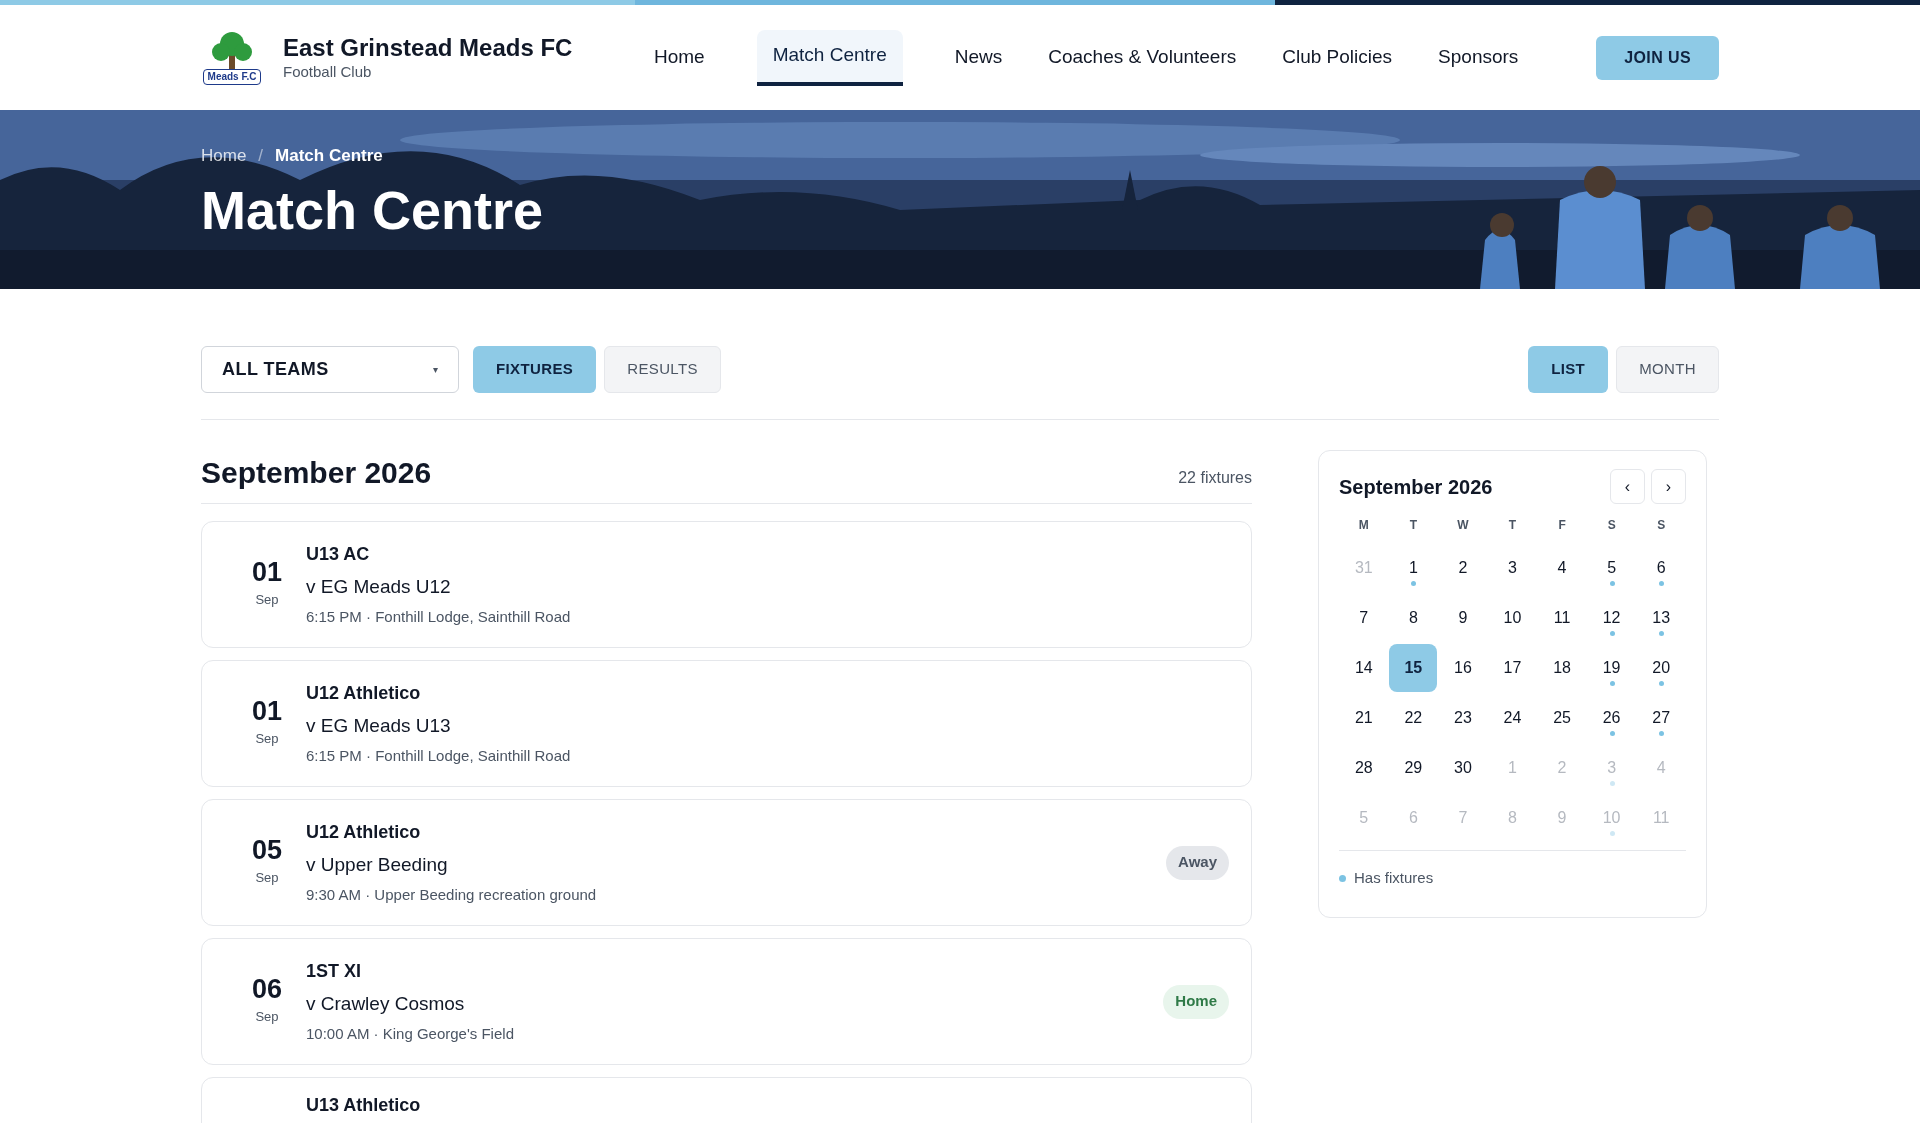 The height and width of the screenshot is (1123, 1920). I want to click on page-title: Match Centre, so click(373, 210).